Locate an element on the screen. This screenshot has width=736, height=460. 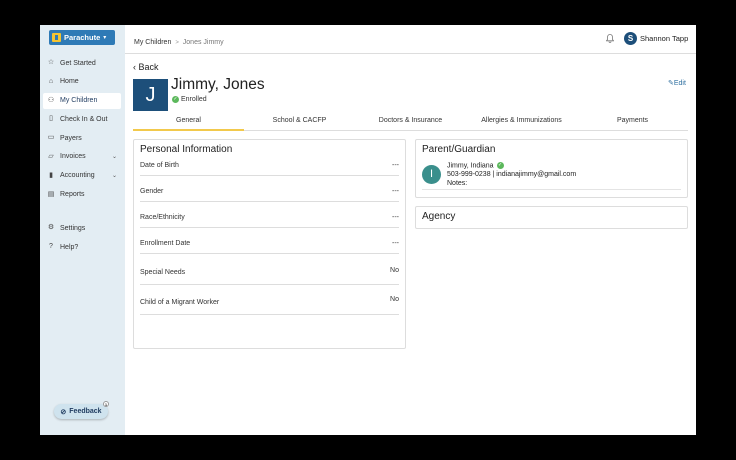
sidebar-item-home: ⌂ Home is located at coordinates (82, 82).